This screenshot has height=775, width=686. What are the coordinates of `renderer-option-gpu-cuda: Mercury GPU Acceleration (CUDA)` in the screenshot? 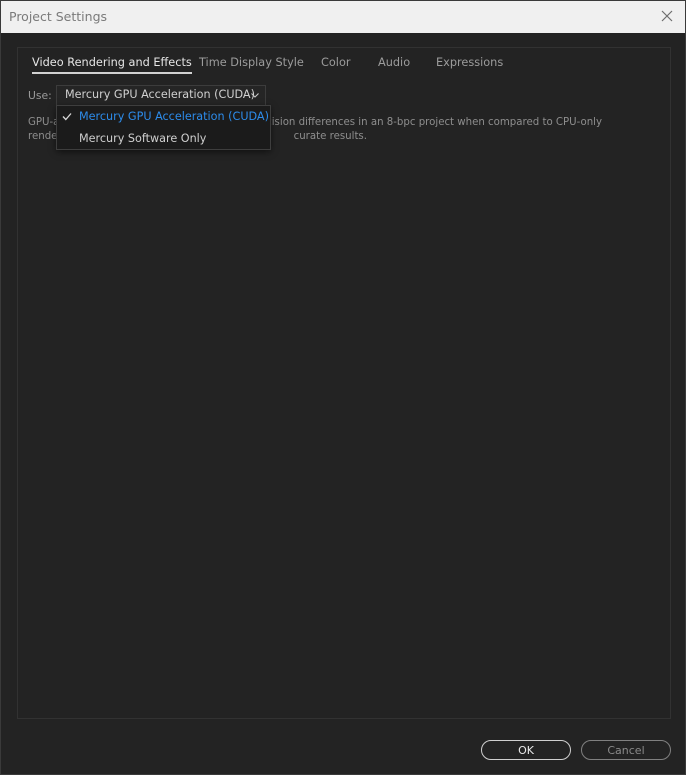 It's located at (163, 116).